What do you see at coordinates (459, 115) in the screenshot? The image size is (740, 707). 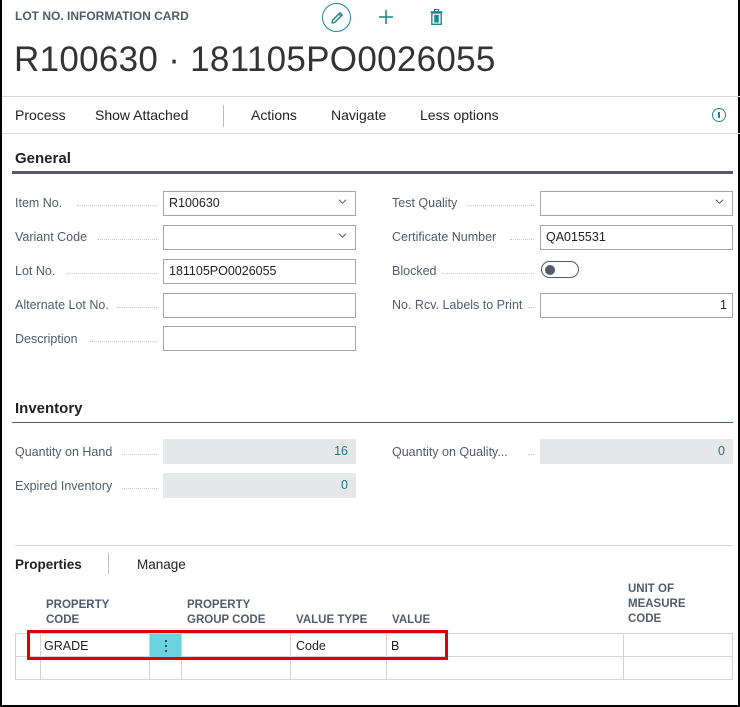 I see `action-less-options: Less options` at bounding box center [459, 115].